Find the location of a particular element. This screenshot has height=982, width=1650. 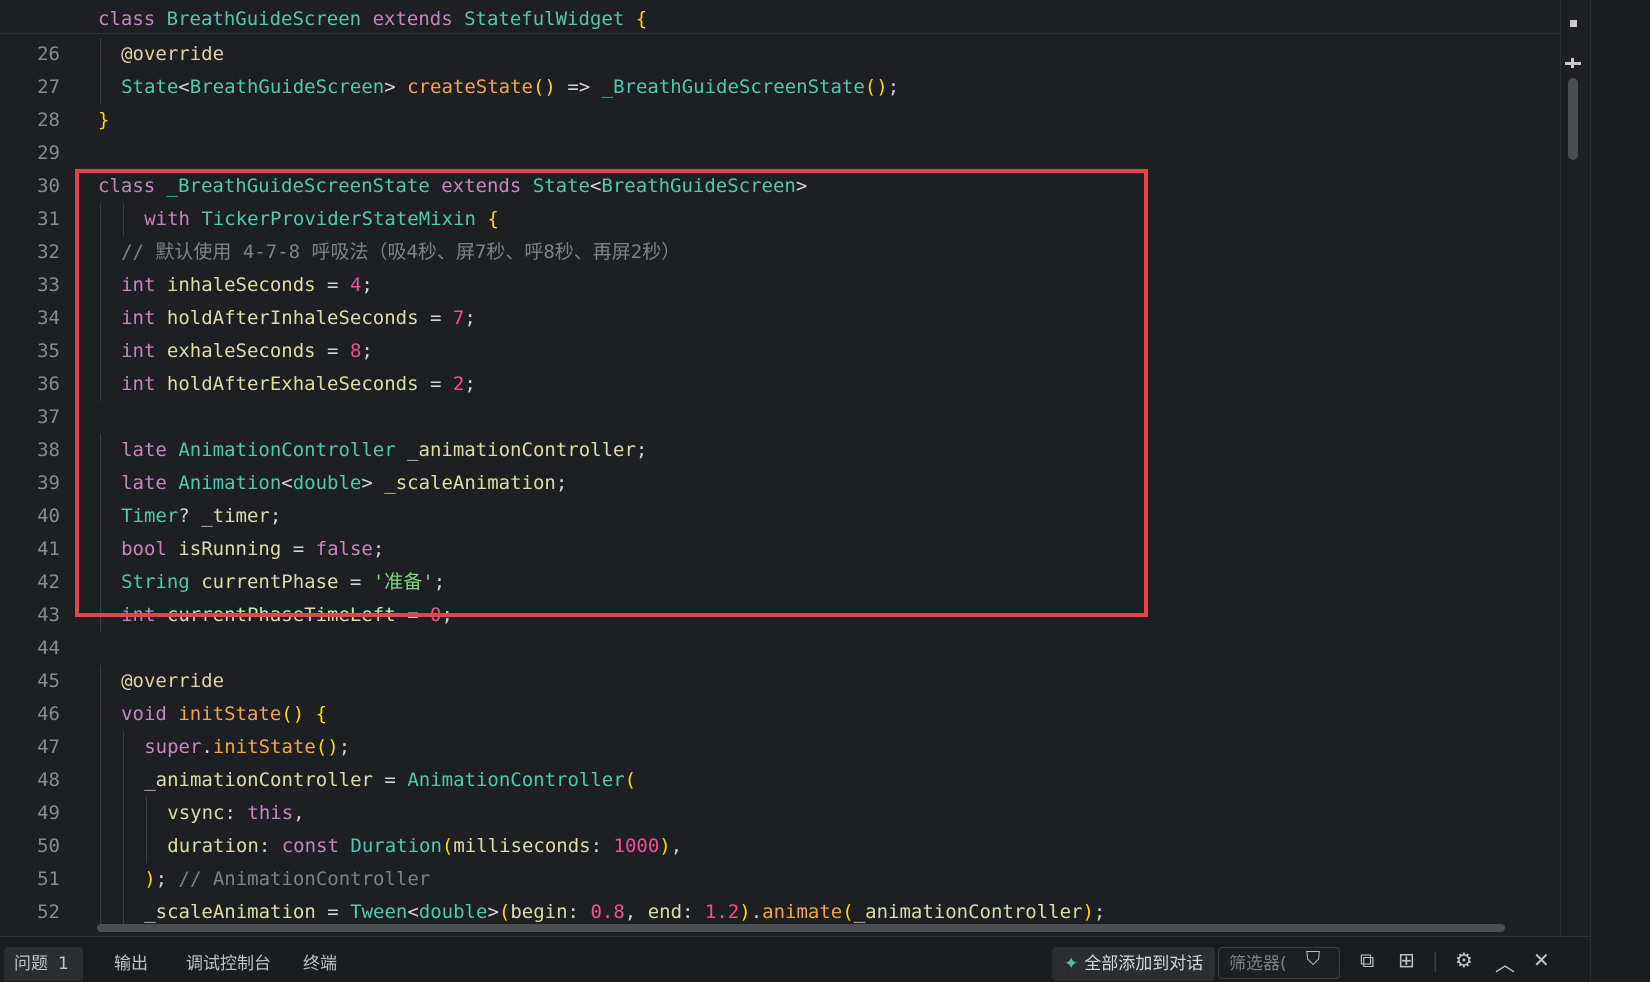

code-line: 37 is located at coordinates (780, 417).